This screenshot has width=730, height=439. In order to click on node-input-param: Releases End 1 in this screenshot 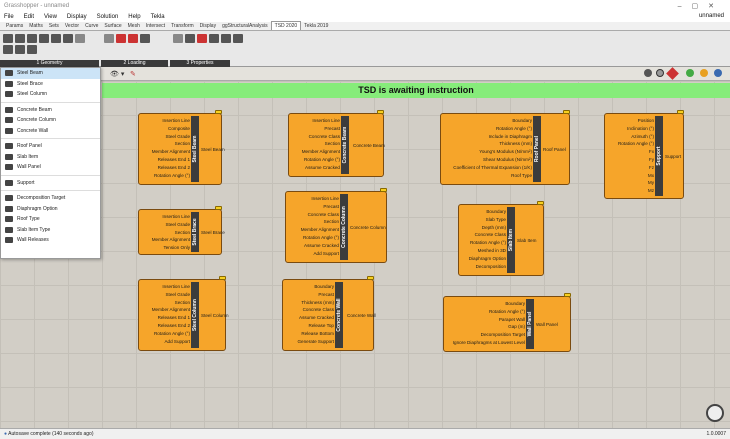, I will do `click(165, 318)`.